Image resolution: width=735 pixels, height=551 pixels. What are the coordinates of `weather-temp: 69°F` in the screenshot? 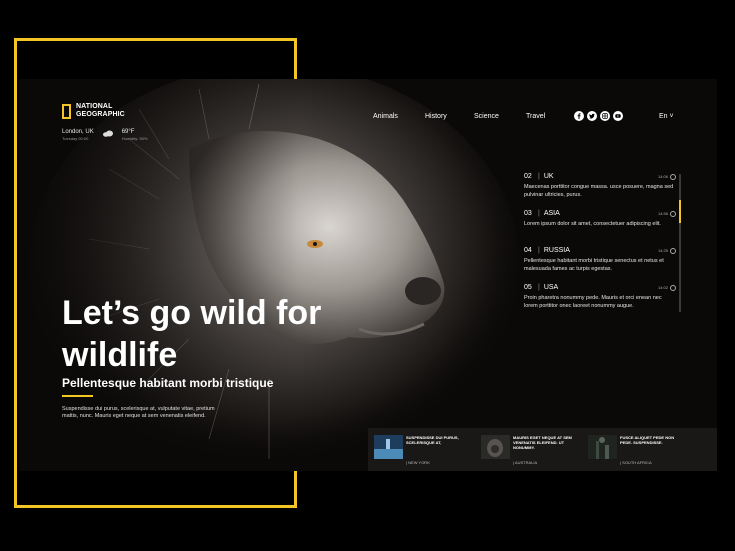 It's located at (128, 132).